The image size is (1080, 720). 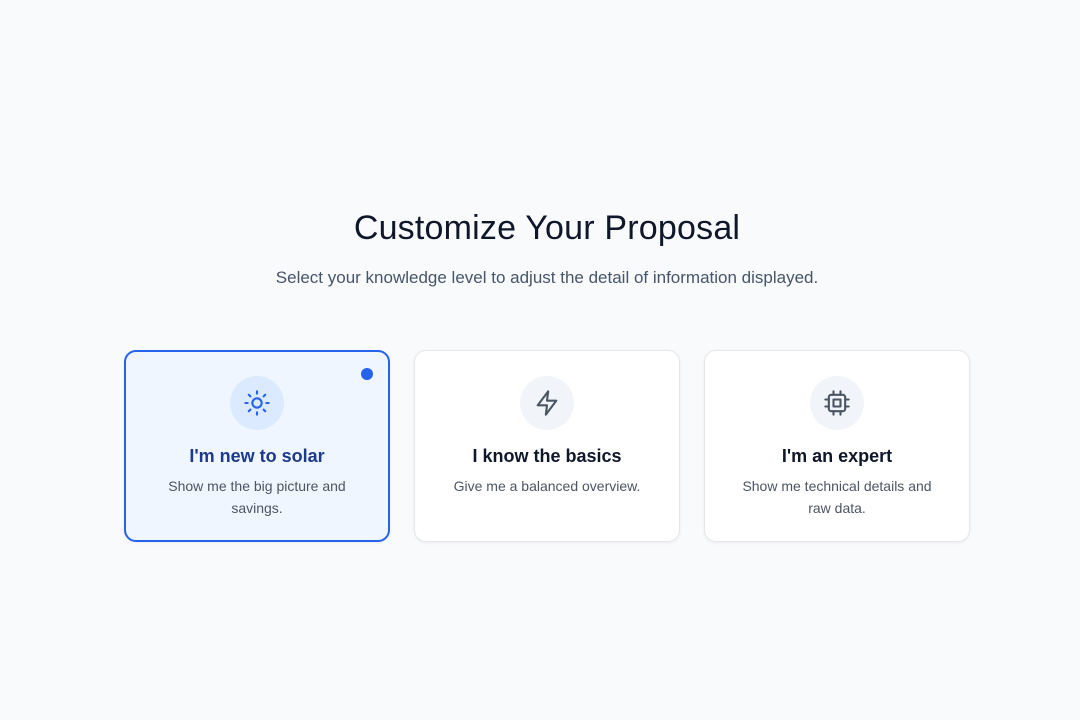 What do you see at coordinates (837, 456) in the screenshot?
I see `option-title: I'm an expert` at bounding box center [837, 456].